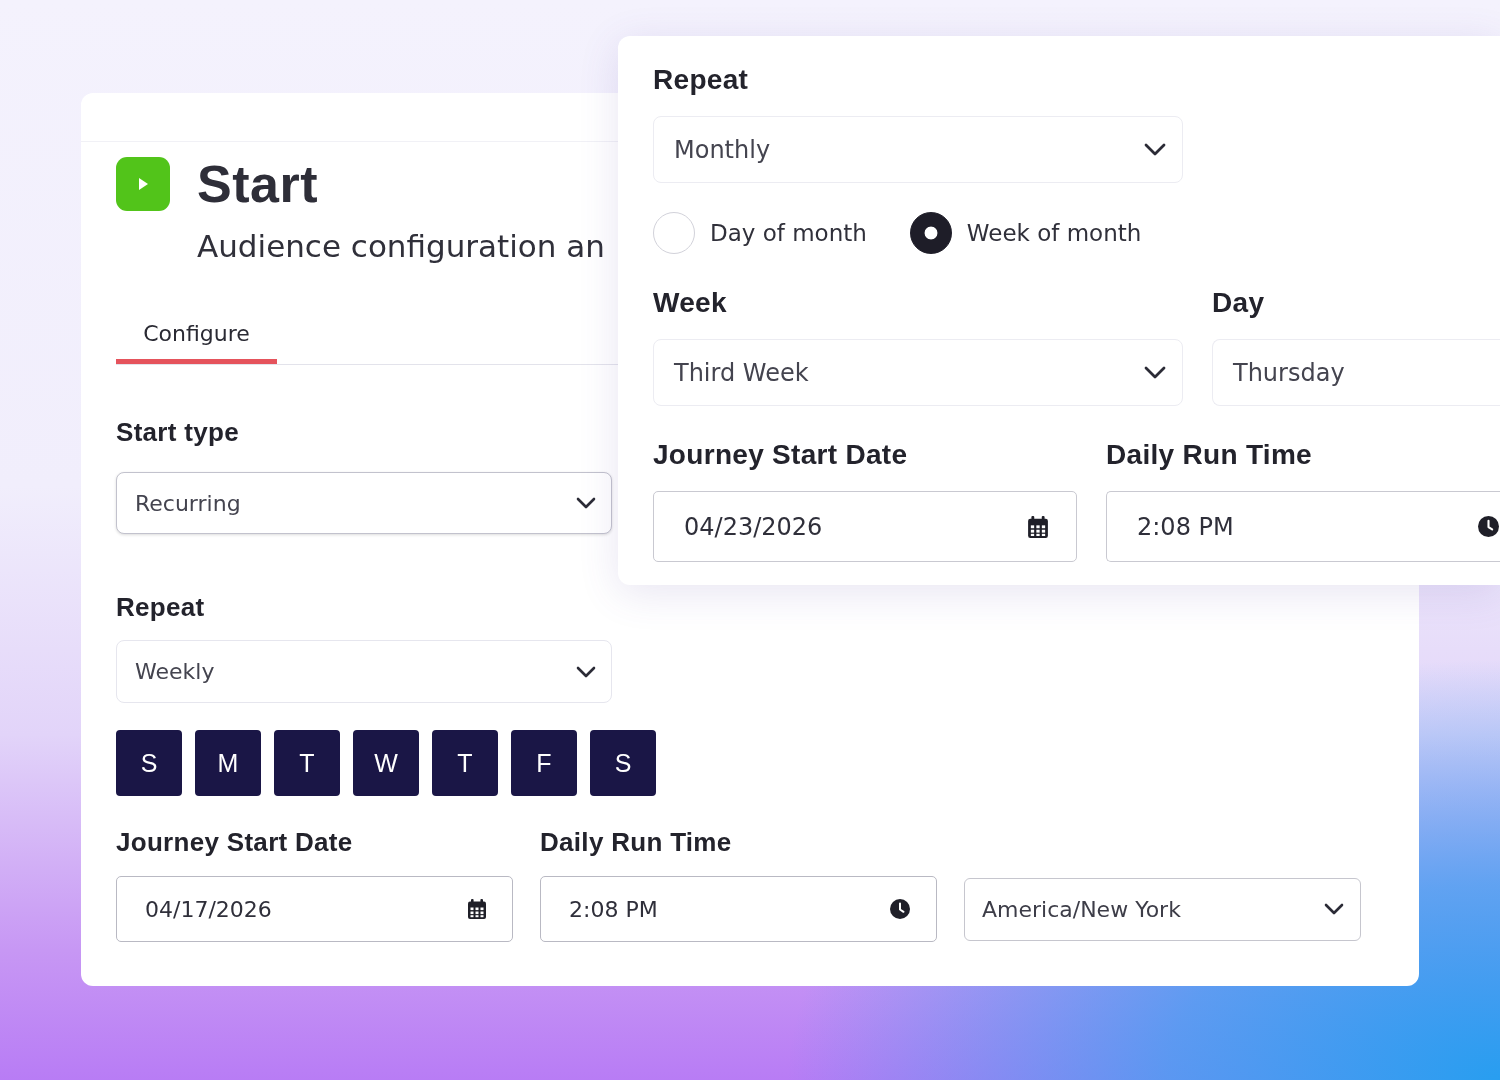 The width and height of the screenshot is (1500, 1080). I want to click on field-label: Start type, so click(177, 432).